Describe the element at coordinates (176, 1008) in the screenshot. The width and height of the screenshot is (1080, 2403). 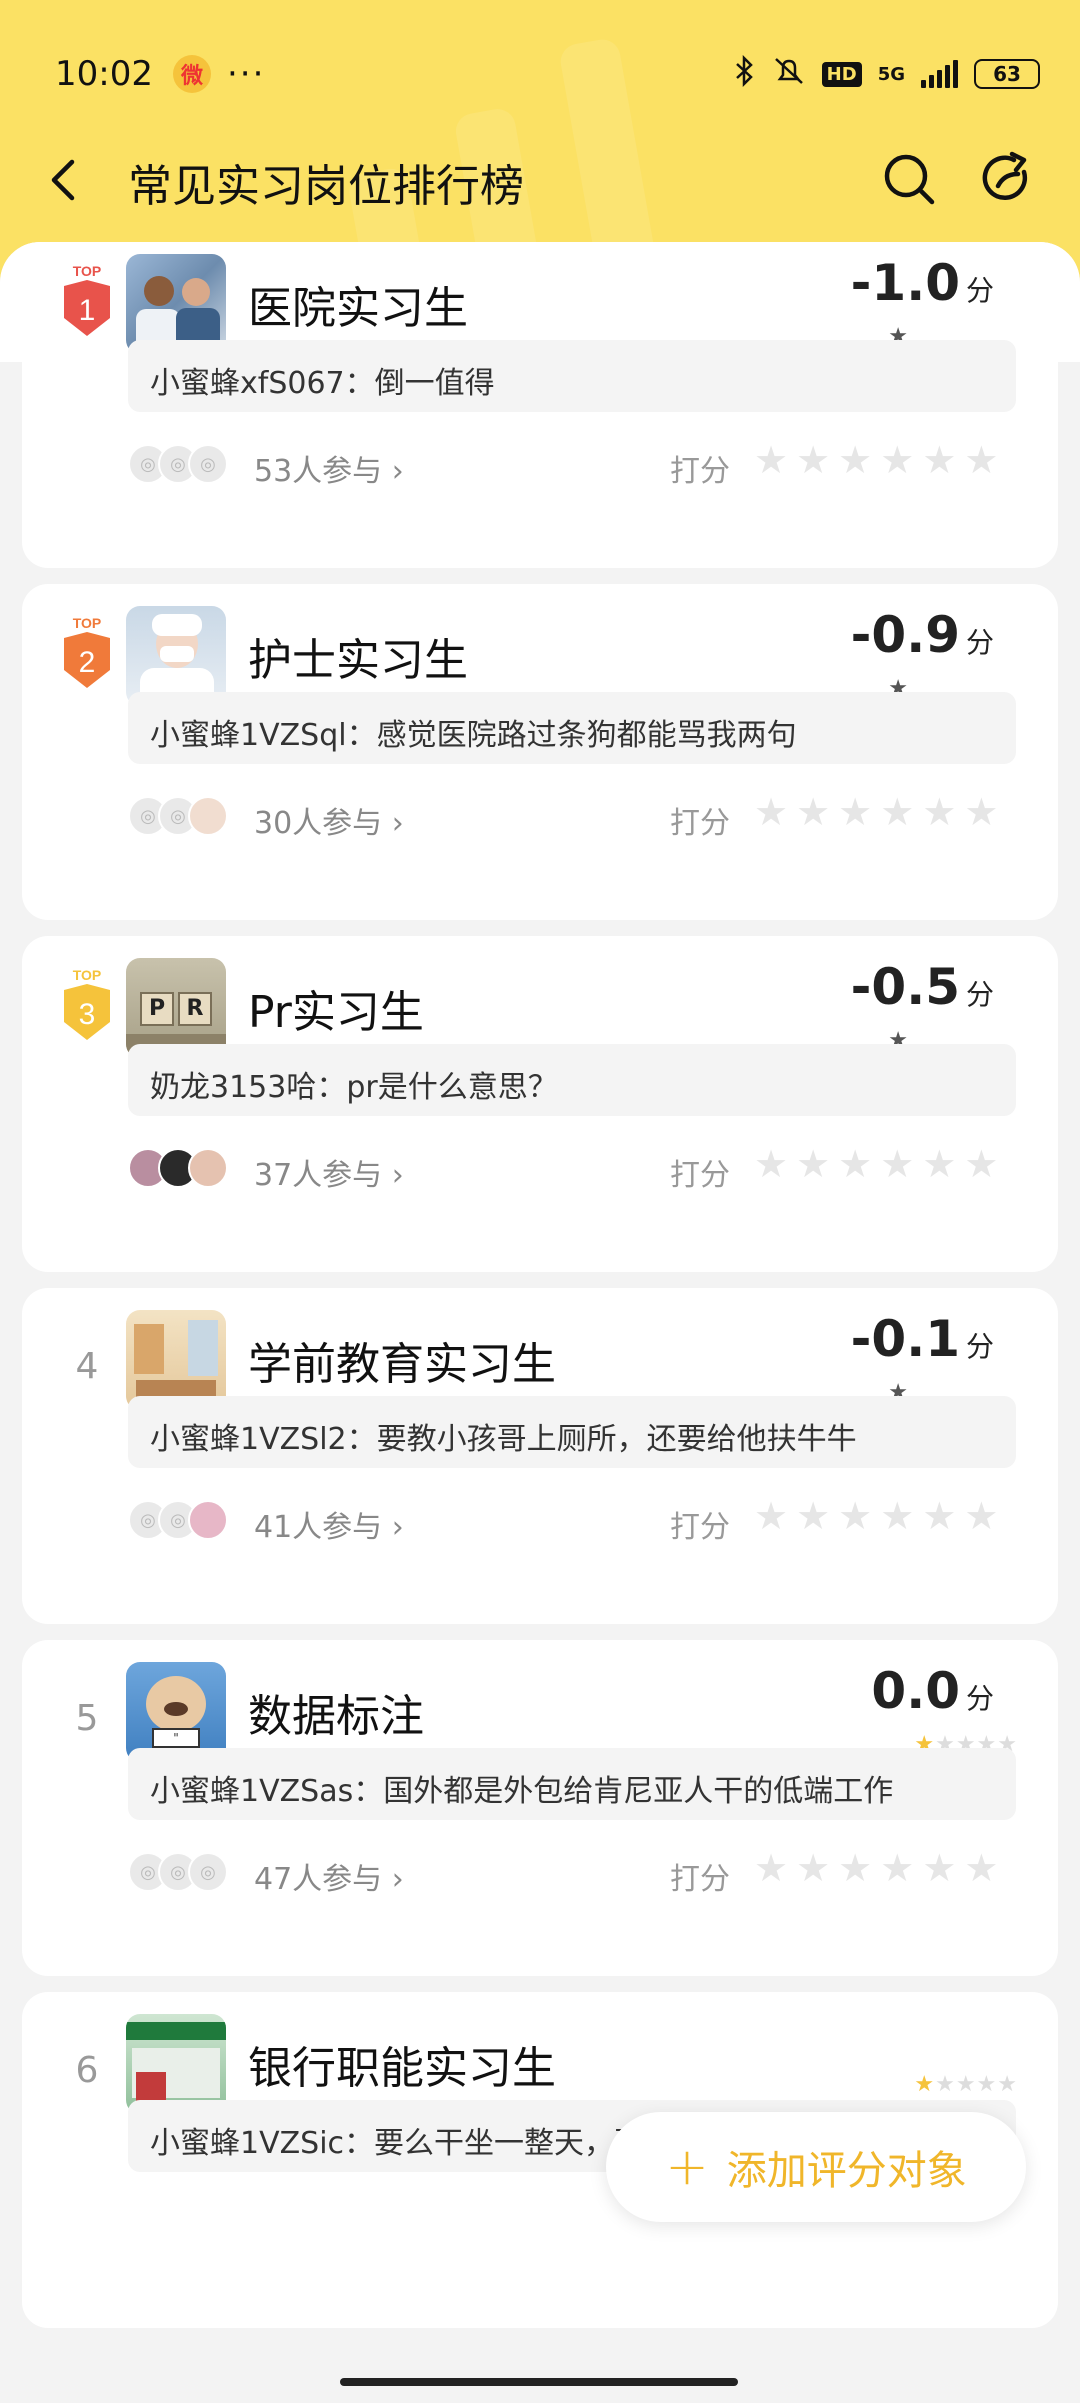
I see `item-thumbnail: P R` at that location.